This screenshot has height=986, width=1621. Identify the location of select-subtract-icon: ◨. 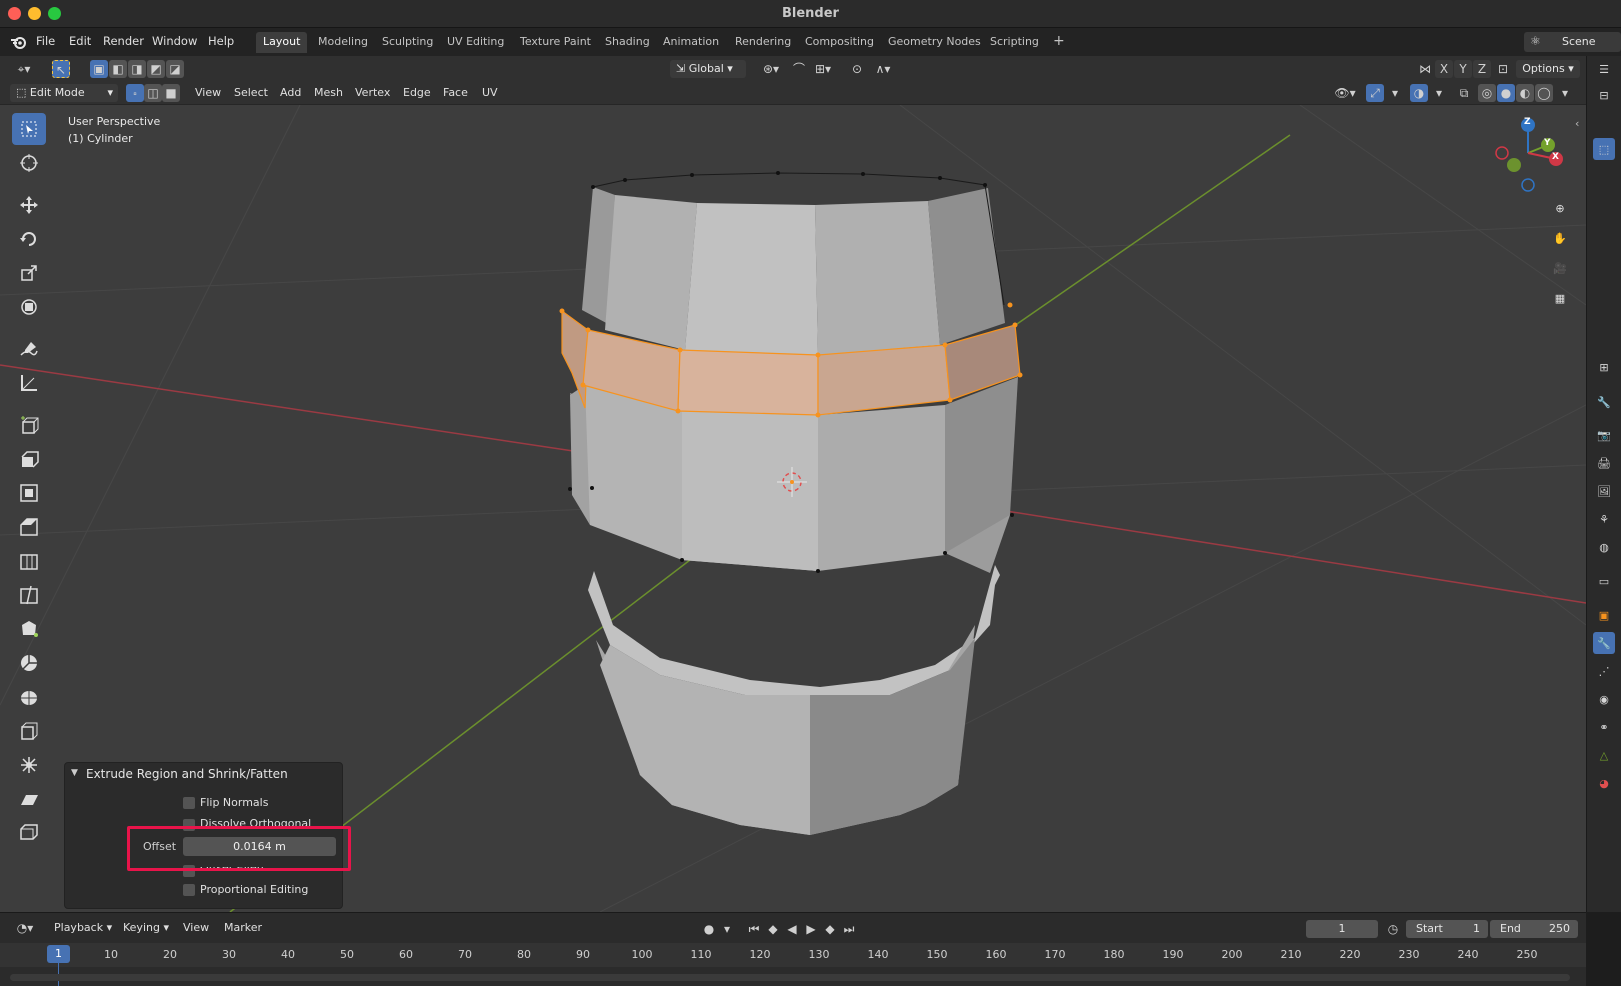
(137, 69).